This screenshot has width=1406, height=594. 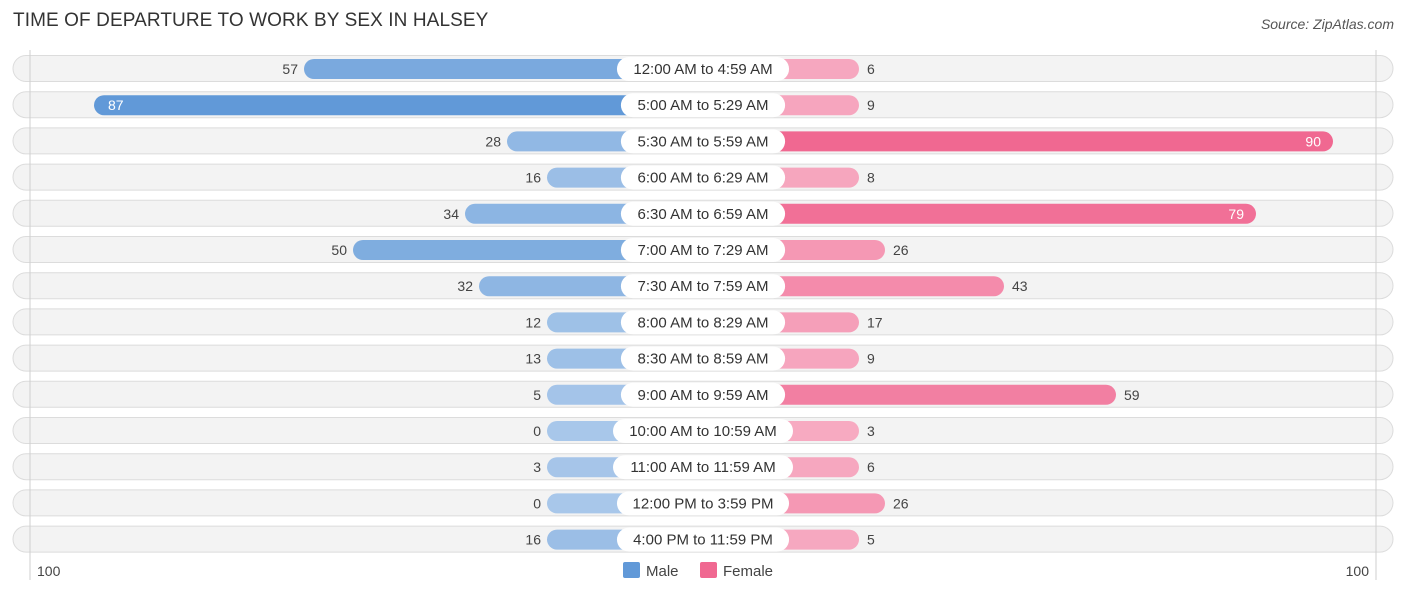 I want to click on legend: Male Female, so click(x=698, y=571).